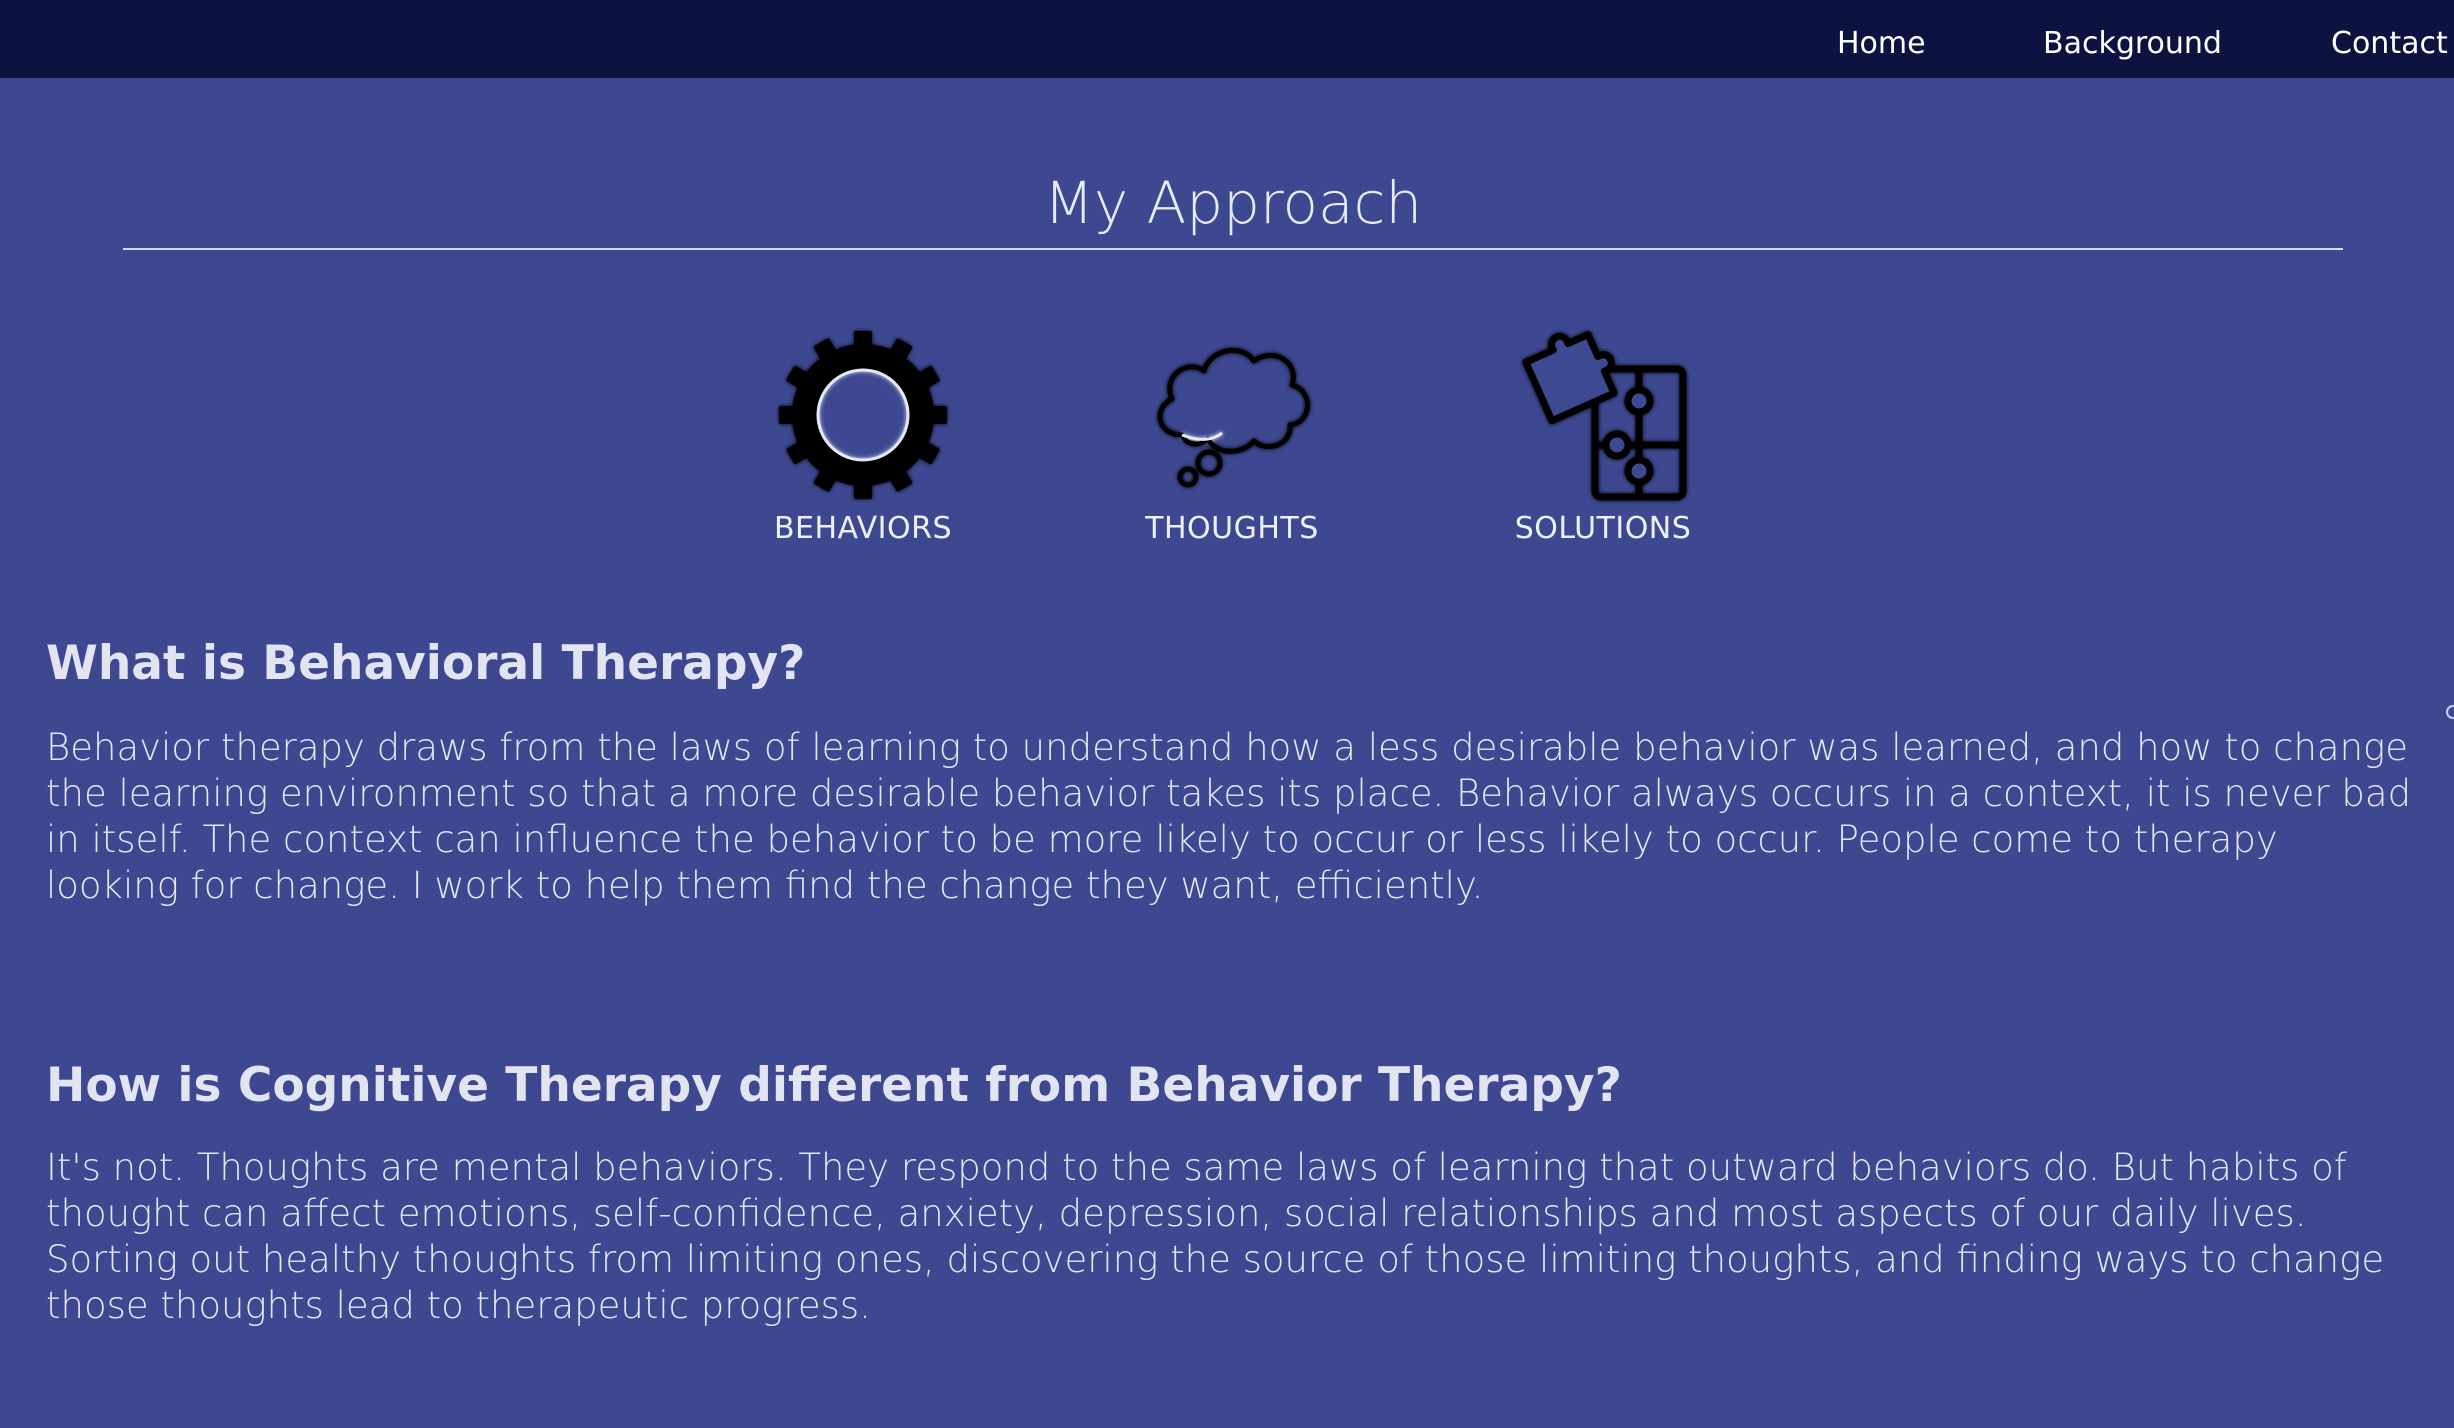  What do you see at coordinates (1232, 528) in the screenshot?
I see `approach-label-thoughts: THOUGHTS` at bounding box center [1232, 528].